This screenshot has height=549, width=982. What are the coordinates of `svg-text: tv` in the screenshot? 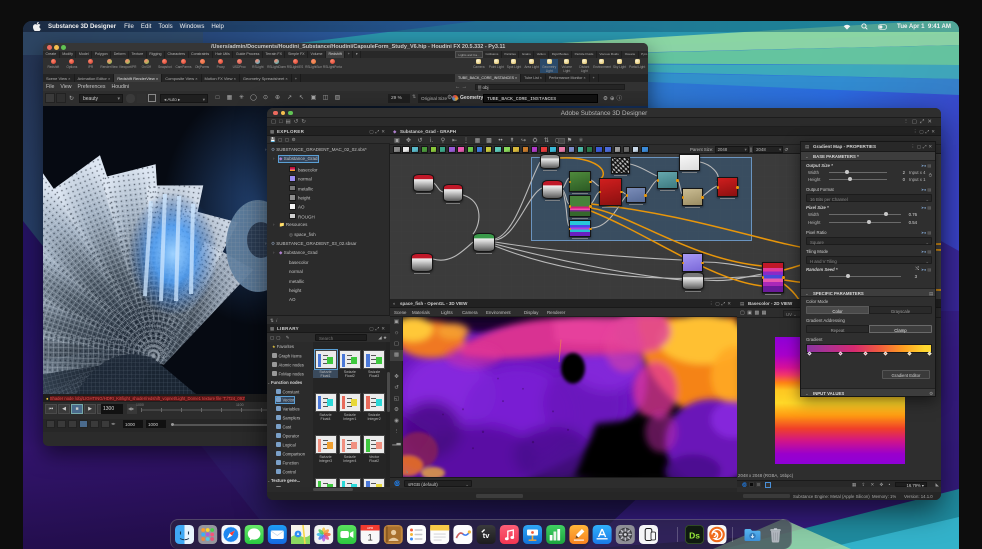 It's located at (486, 535).